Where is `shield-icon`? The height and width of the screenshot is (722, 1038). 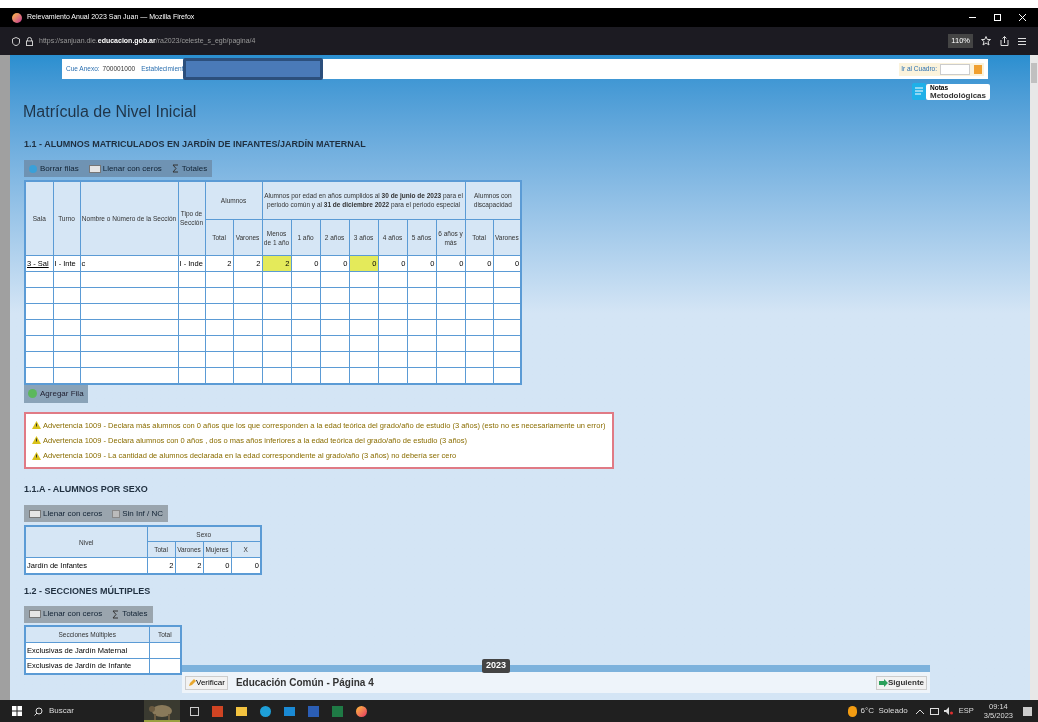
shield-icon is located at coordinates (16, 41).